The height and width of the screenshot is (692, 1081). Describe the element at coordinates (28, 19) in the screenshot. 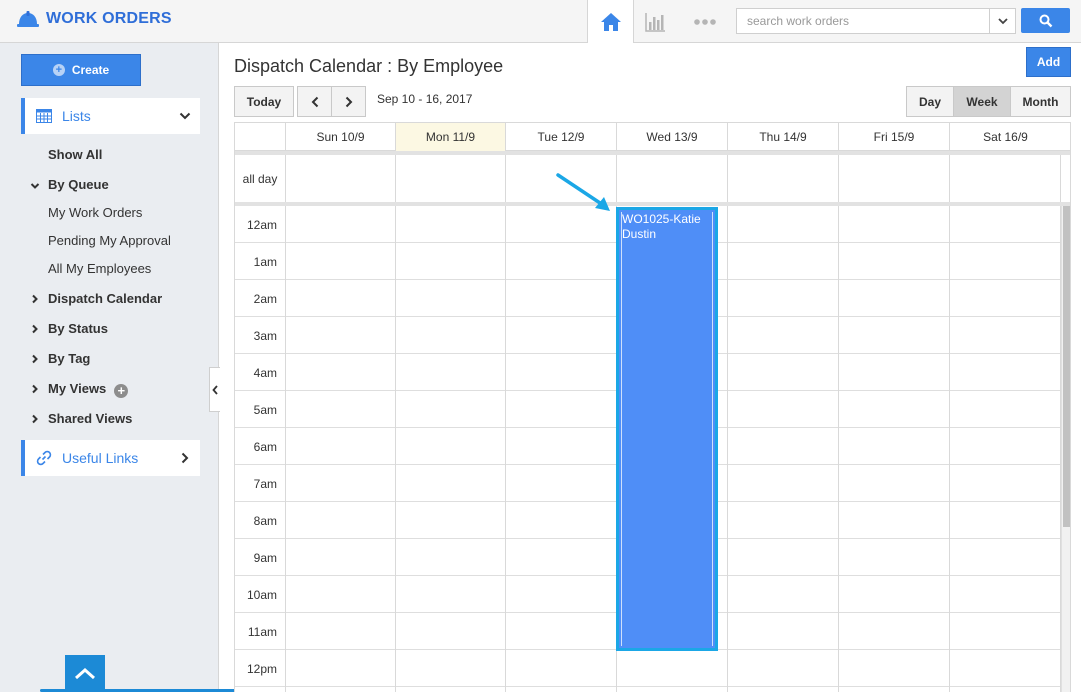

I see `hard-hat-icon` at that location.